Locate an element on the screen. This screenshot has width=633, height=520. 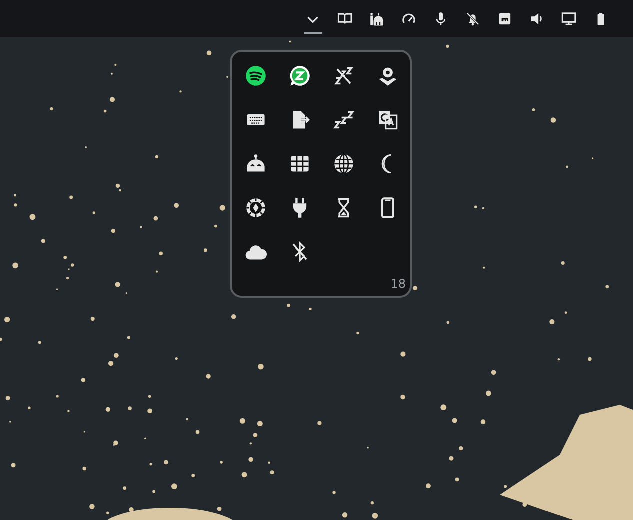
speaker-icon is located at coordinates (537, 18).